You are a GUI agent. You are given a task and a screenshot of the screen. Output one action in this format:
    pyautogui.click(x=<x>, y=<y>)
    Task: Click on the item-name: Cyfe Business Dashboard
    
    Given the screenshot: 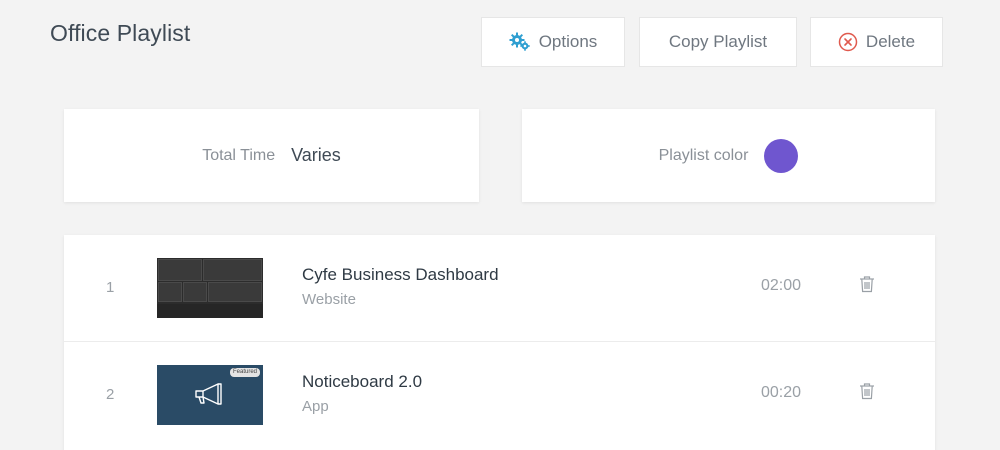 What is the action you would take?
    pyautogui.click(x=400, y=274)
    